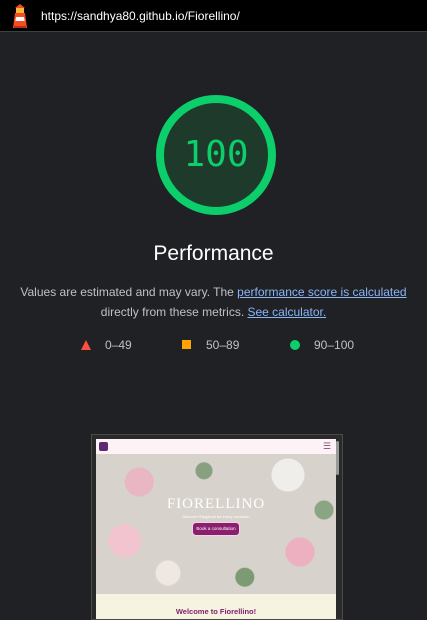 The image size is (427, 620). What do you see at coordinates (129, 292) in the screenshot?
I see `description-text-1: Values are estimated and may vary. The` at bounding box center [129, 292].